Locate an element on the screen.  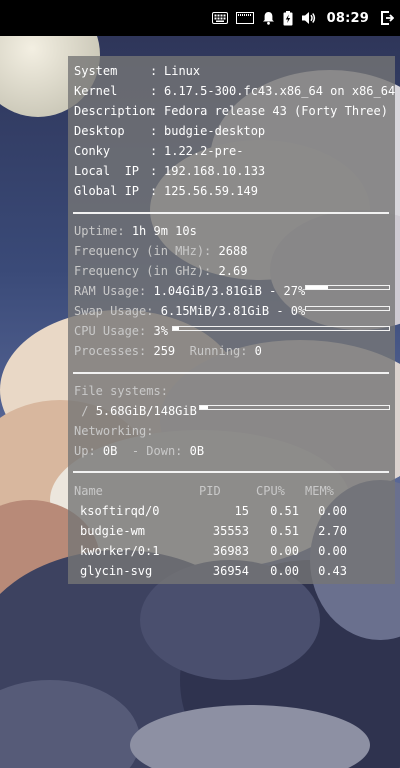
freq-ghz-row: Frequency (in GHz): 2.69 is located at coordinates (160, 271).